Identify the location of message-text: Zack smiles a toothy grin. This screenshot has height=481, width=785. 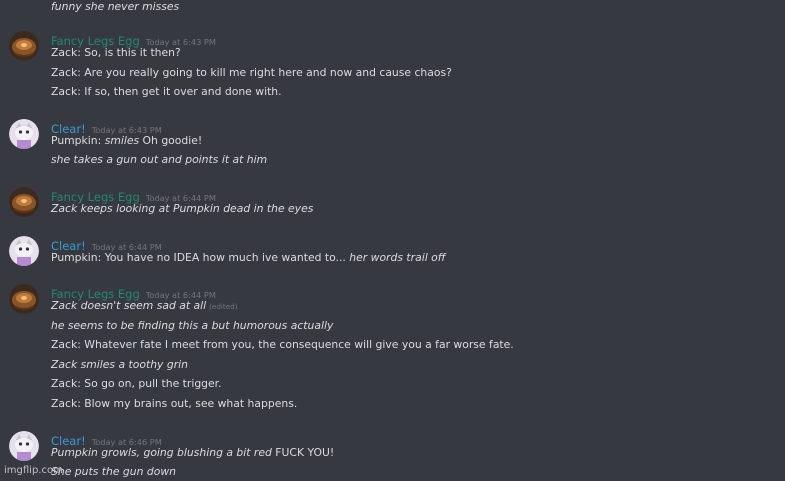
(120, 364).